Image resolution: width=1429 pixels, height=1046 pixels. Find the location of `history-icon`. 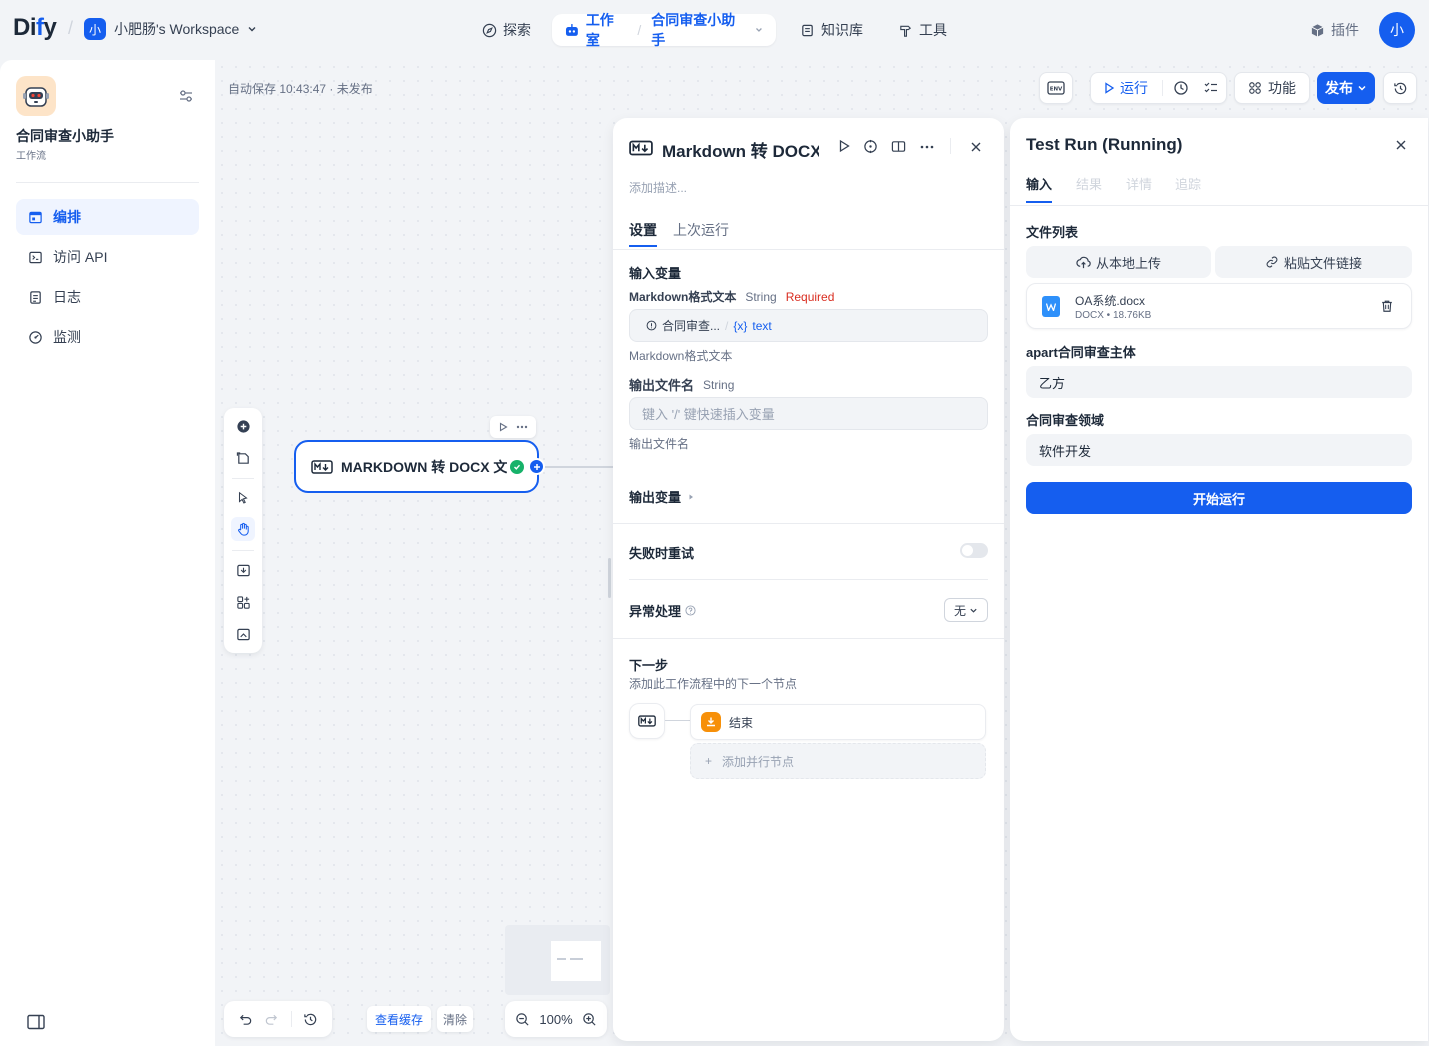

history-icon is located at coordinates (310, 1019).